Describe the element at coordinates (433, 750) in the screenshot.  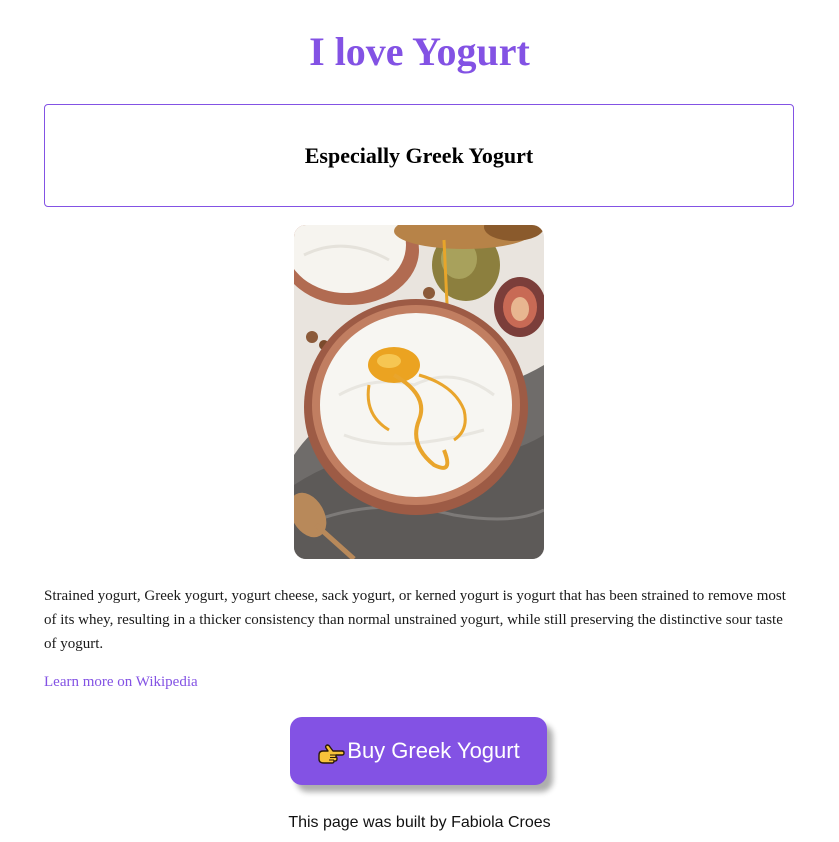
I see `buy-button-label: Buy Greek Yogurt` at that location.